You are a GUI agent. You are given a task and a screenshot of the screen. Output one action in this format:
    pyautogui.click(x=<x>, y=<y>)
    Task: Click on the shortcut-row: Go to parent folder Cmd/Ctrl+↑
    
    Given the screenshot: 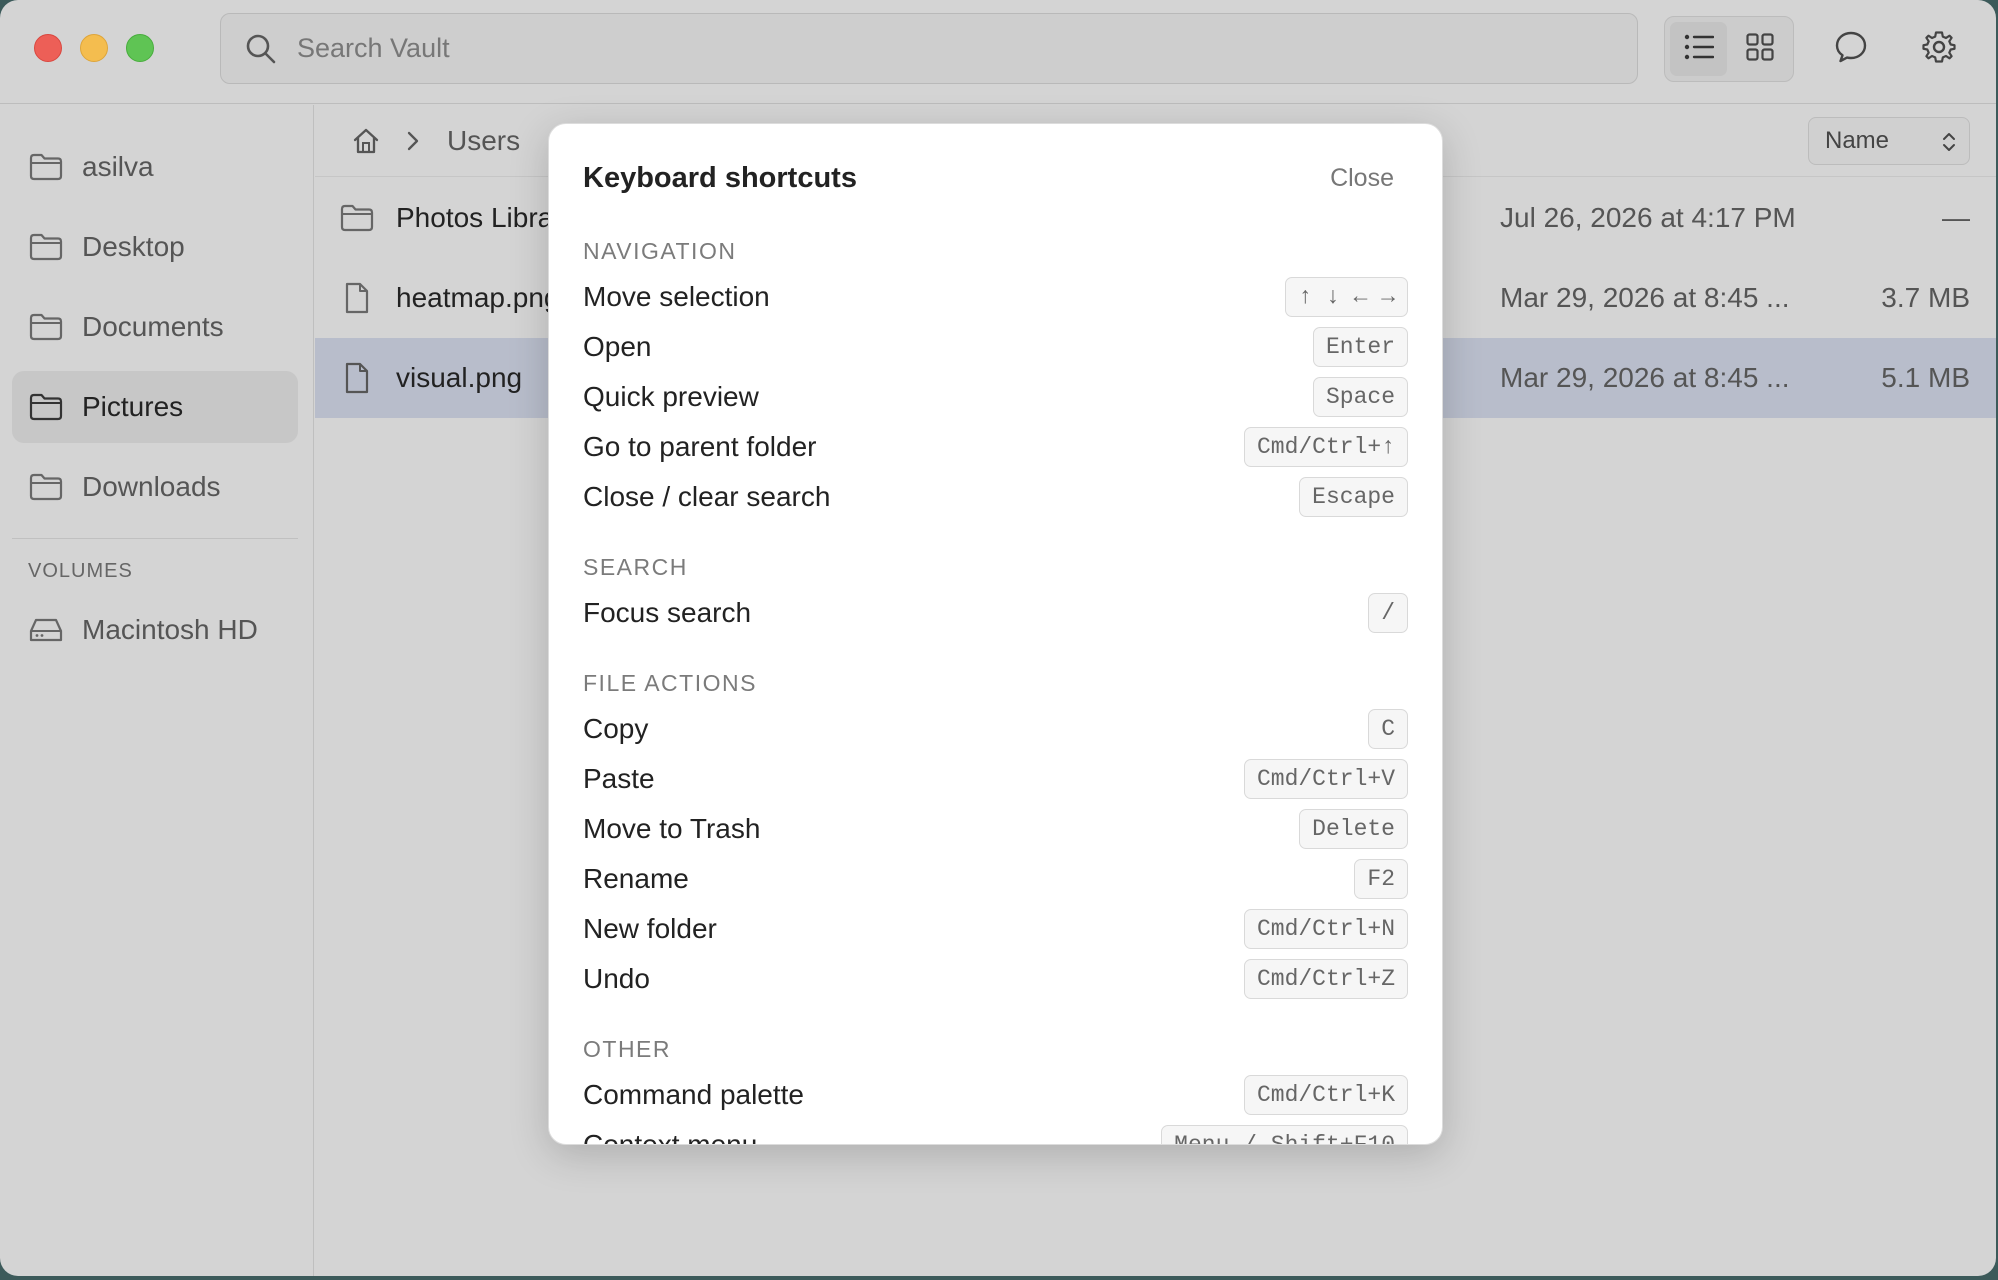 What is the action you would take?
    pyautogui.click(x=995, y=447)
    